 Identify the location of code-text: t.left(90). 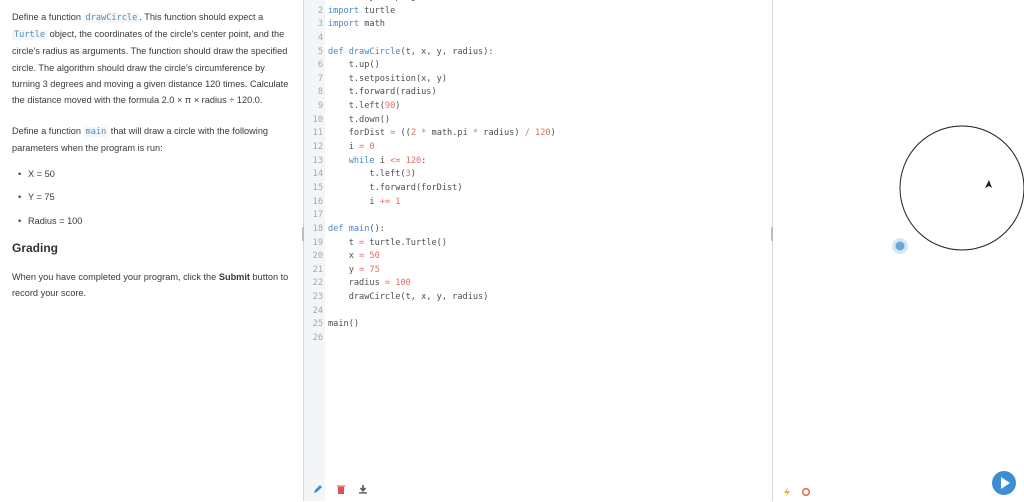
(364, 106).